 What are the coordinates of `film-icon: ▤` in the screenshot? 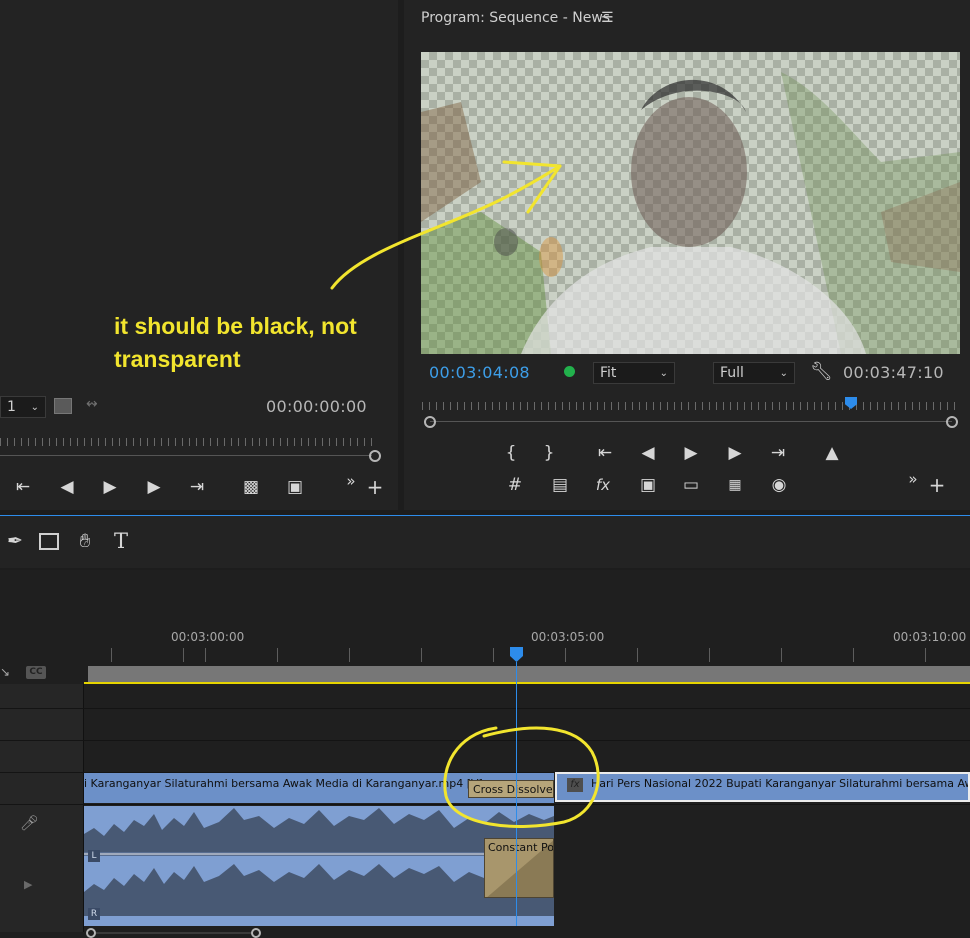 It's located at (560, 485).